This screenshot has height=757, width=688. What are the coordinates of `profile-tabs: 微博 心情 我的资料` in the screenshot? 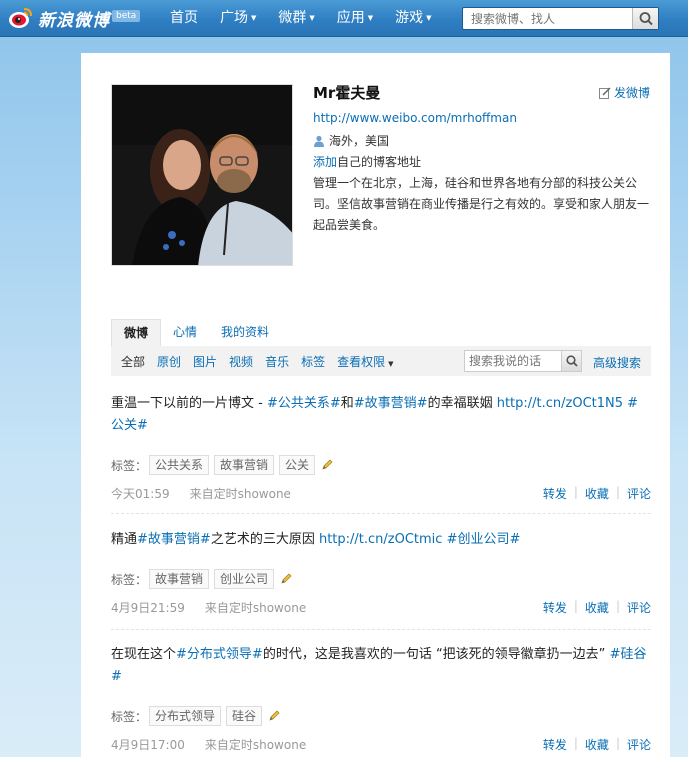 It's located at (196, 333).